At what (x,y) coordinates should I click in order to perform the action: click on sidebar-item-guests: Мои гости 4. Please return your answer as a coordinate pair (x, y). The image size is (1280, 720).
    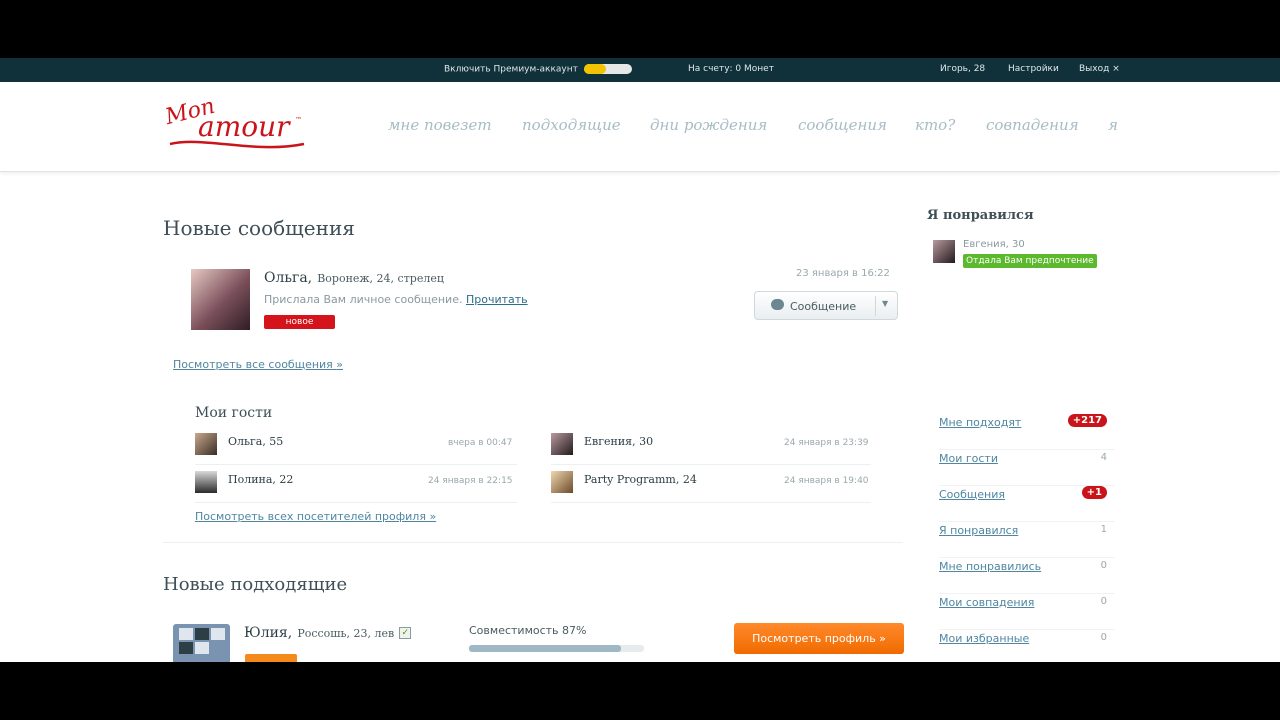
    Looking at the image, I should click on (1027, 468).